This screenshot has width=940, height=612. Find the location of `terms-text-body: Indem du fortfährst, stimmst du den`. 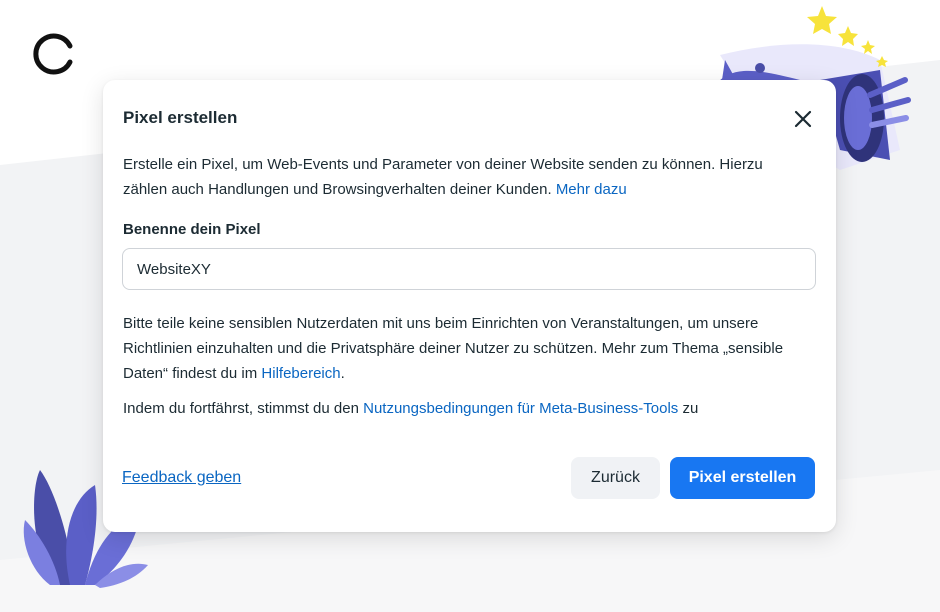

terms-text-body: Indem du fortfährst, stimmst du den is located at coordinates (243, 408).